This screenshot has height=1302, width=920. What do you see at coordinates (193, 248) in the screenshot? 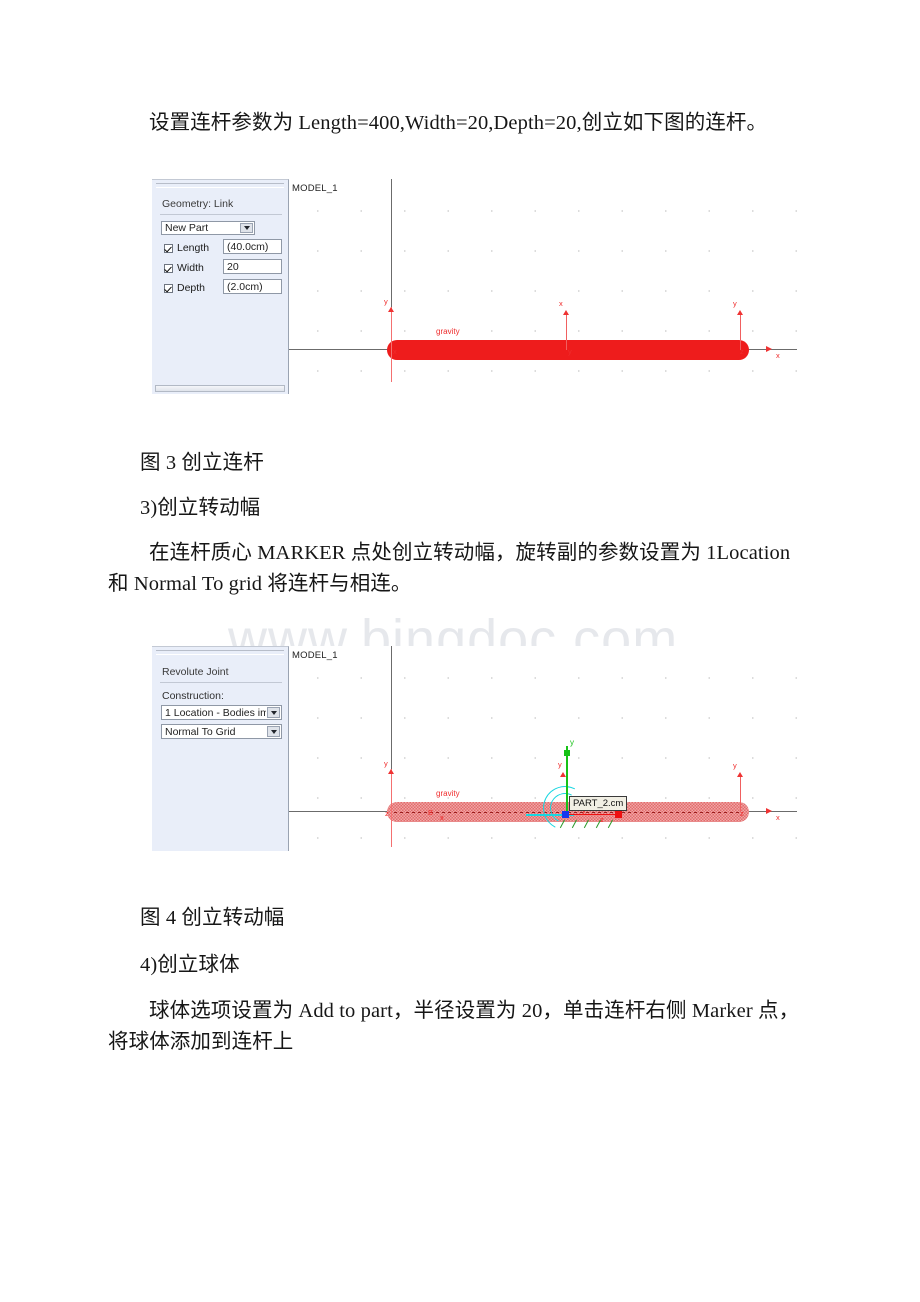
I see `length-label: Length` at bounding box center [193, 248].